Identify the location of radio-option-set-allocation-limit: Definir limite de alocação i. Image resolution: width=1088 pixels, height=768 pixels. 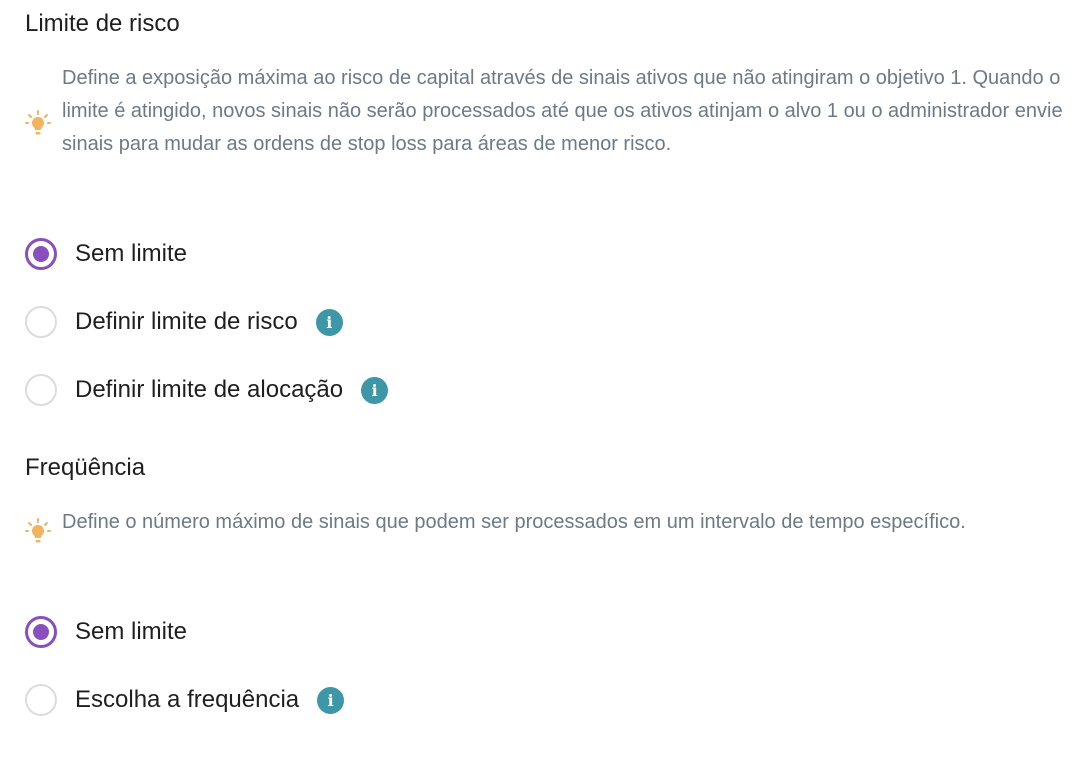
(207, 390).